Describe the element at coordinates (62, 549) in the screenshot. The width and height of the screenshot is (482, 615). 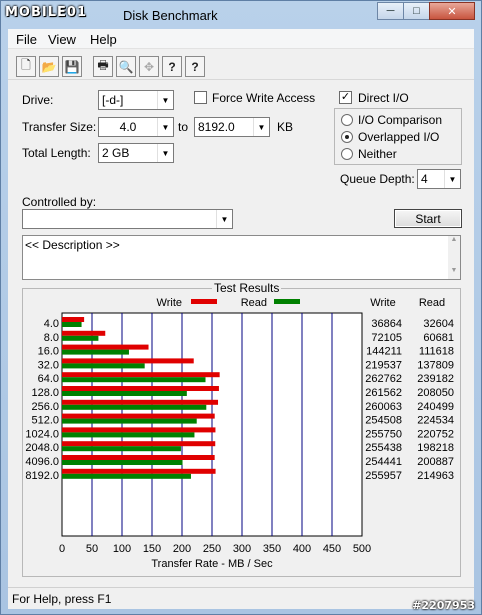
I see `x-tick-label: 0` at that location.